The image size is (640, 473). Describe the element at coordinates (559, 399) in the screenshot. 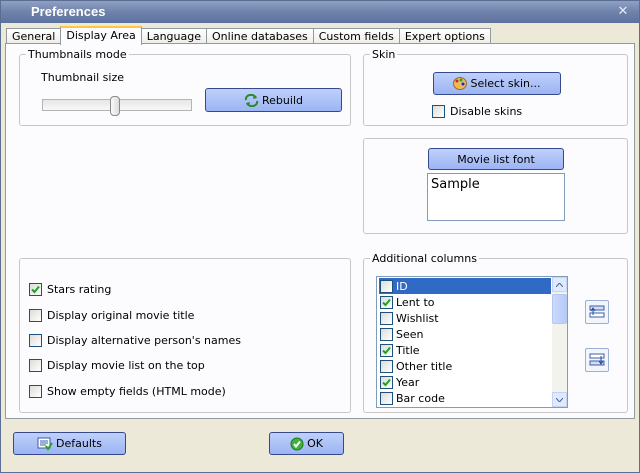

I see `scroll-down-icon` at that location.